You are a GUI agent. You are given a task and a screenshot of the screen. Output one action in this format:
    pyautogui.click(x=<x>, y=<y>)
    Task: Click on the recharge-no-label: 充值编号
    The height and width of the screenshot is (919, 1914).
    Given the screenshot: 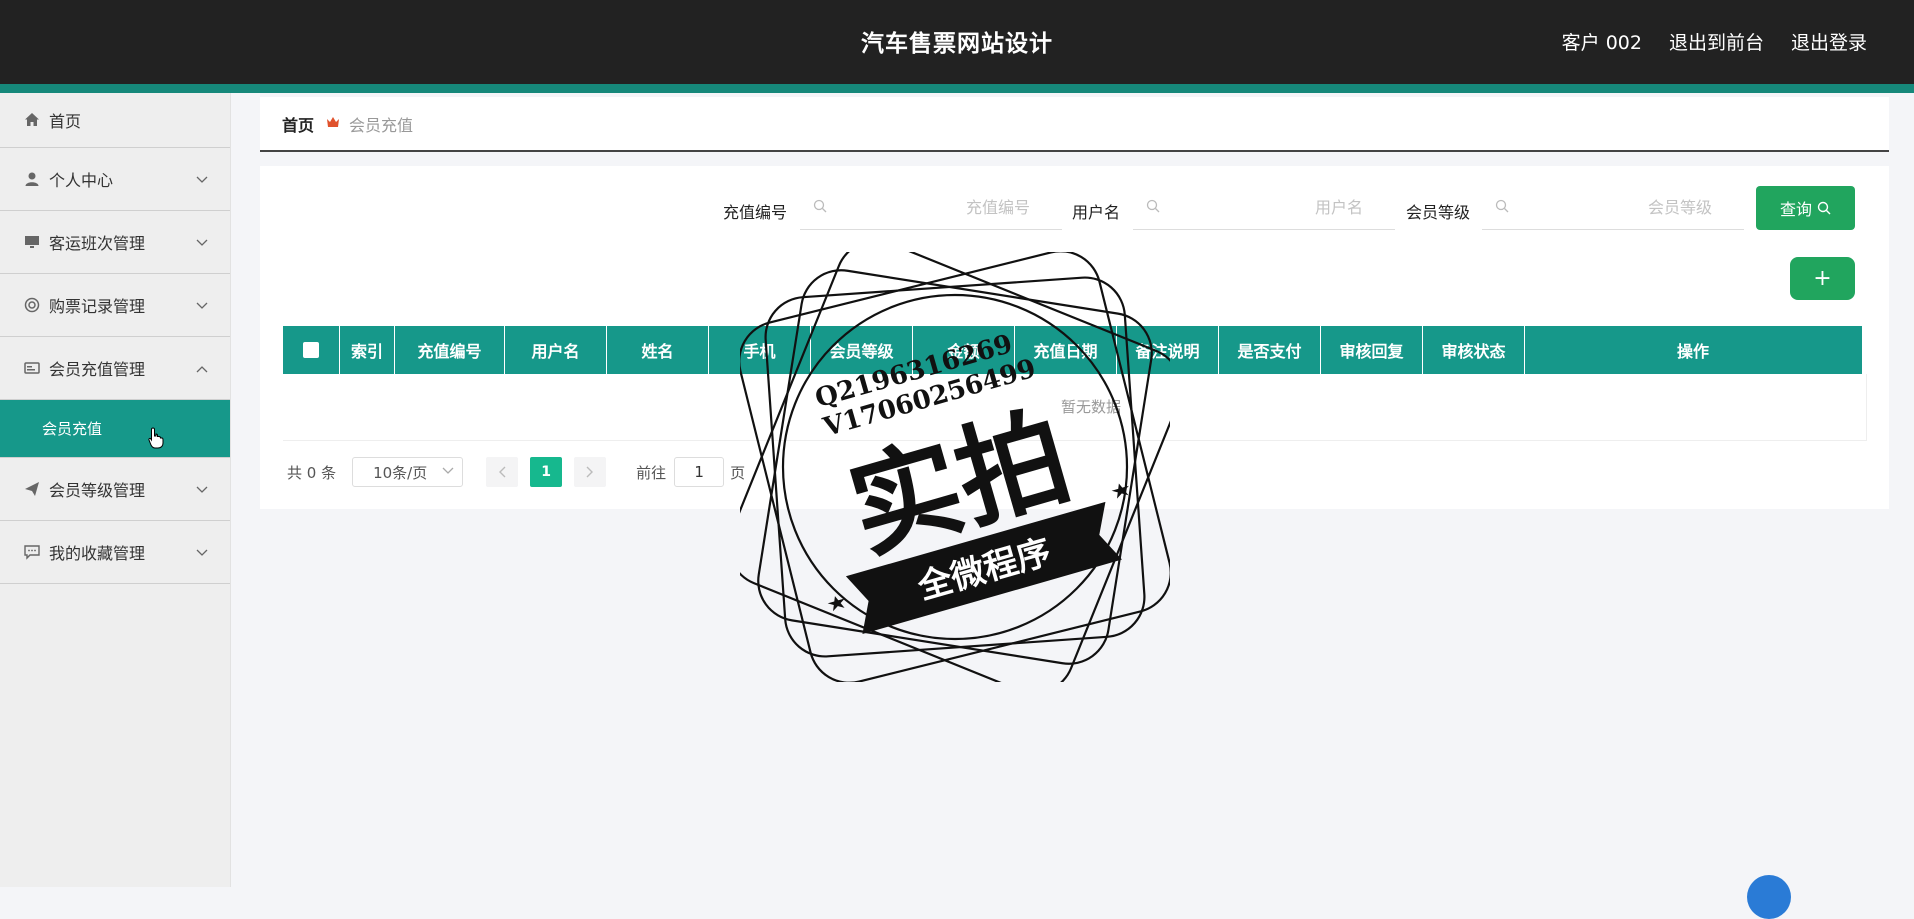 What is the action you would take?
    pyautogui.click(x=755, y=212)
    